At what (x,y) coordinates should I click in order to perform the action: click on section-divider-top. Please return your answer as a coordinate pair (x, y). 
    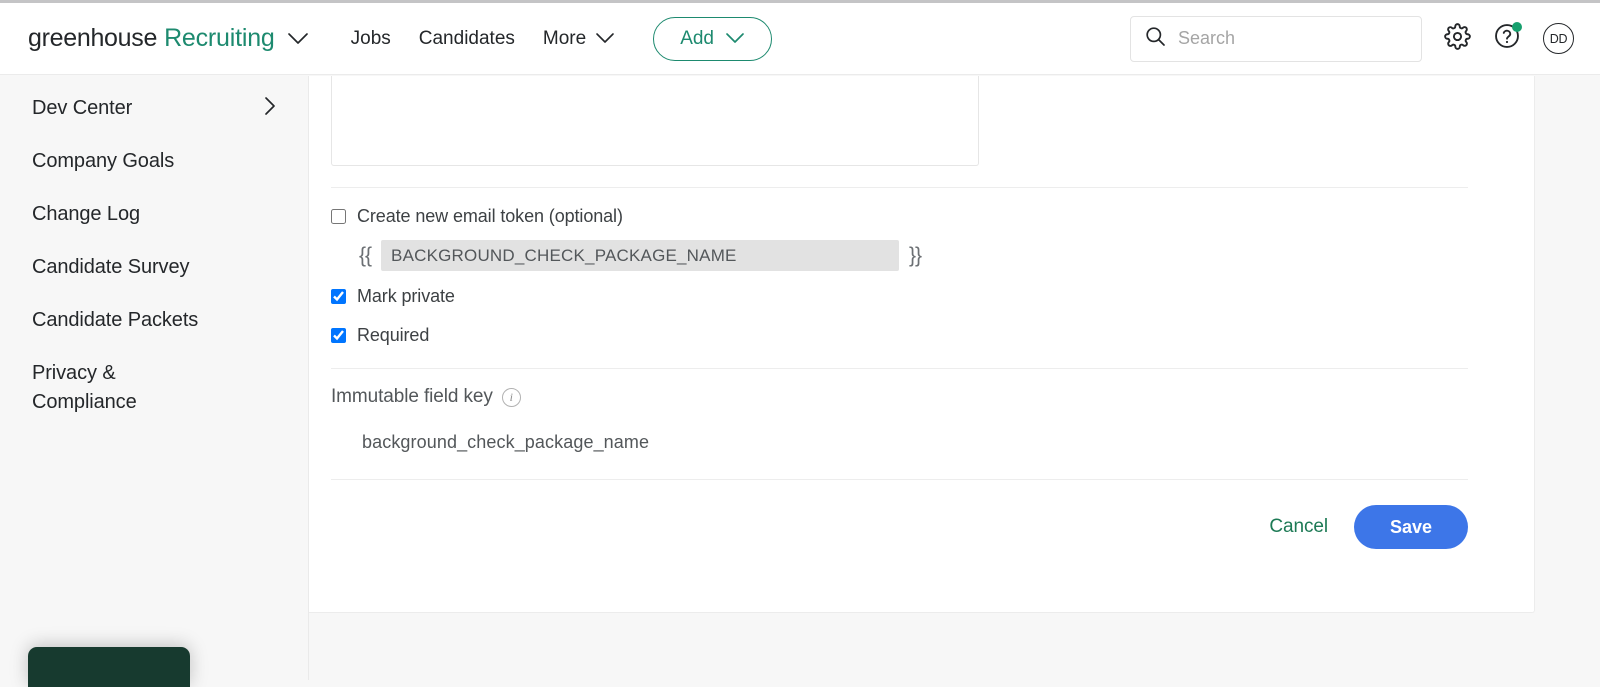
    Looking at the image, I should click on (899, 187).